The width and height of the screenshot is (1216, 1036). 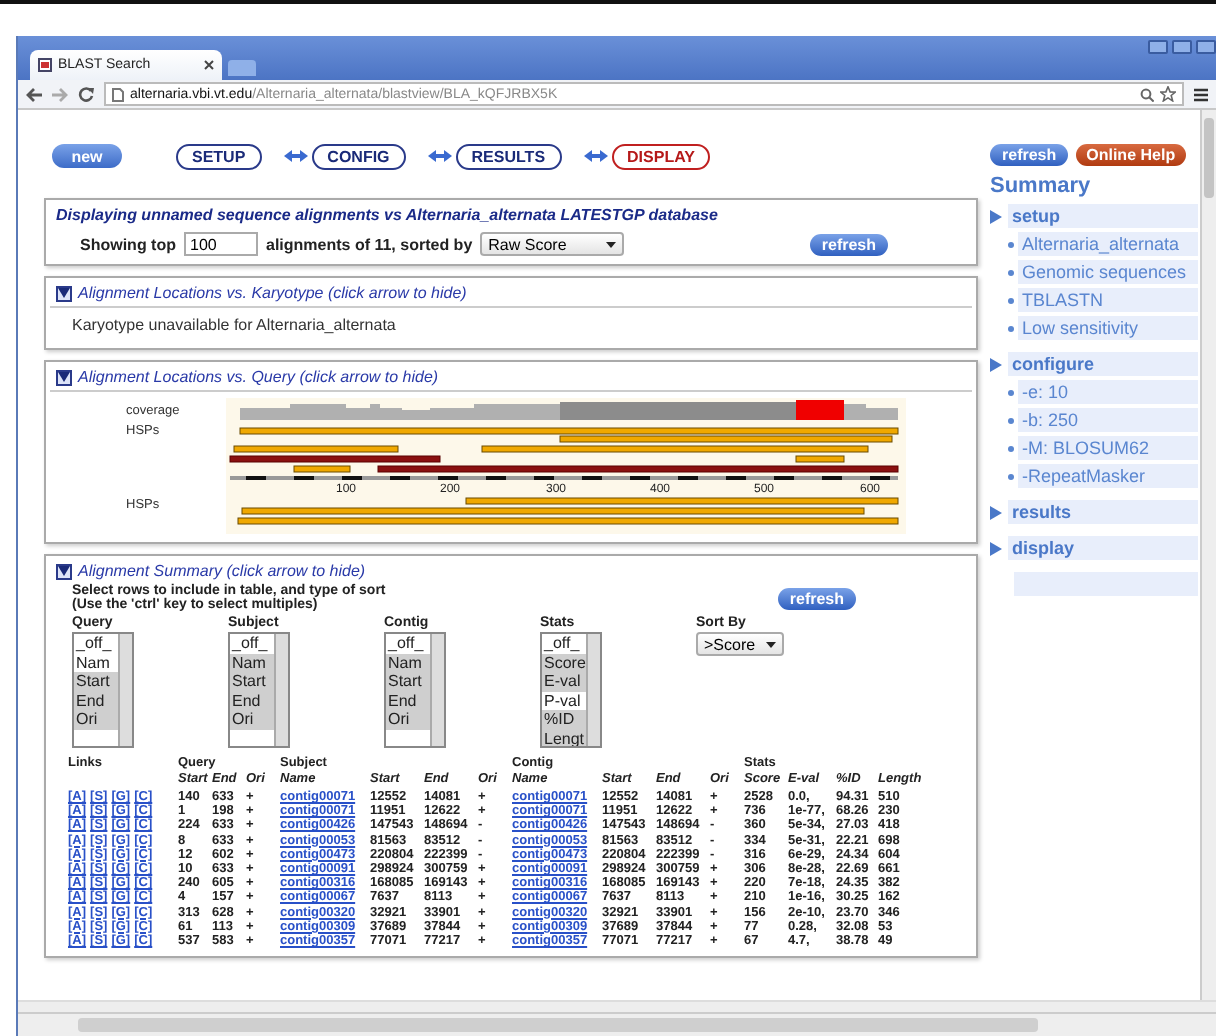 I want to click on showing-label: Showing top, so click(x=128, y=244).